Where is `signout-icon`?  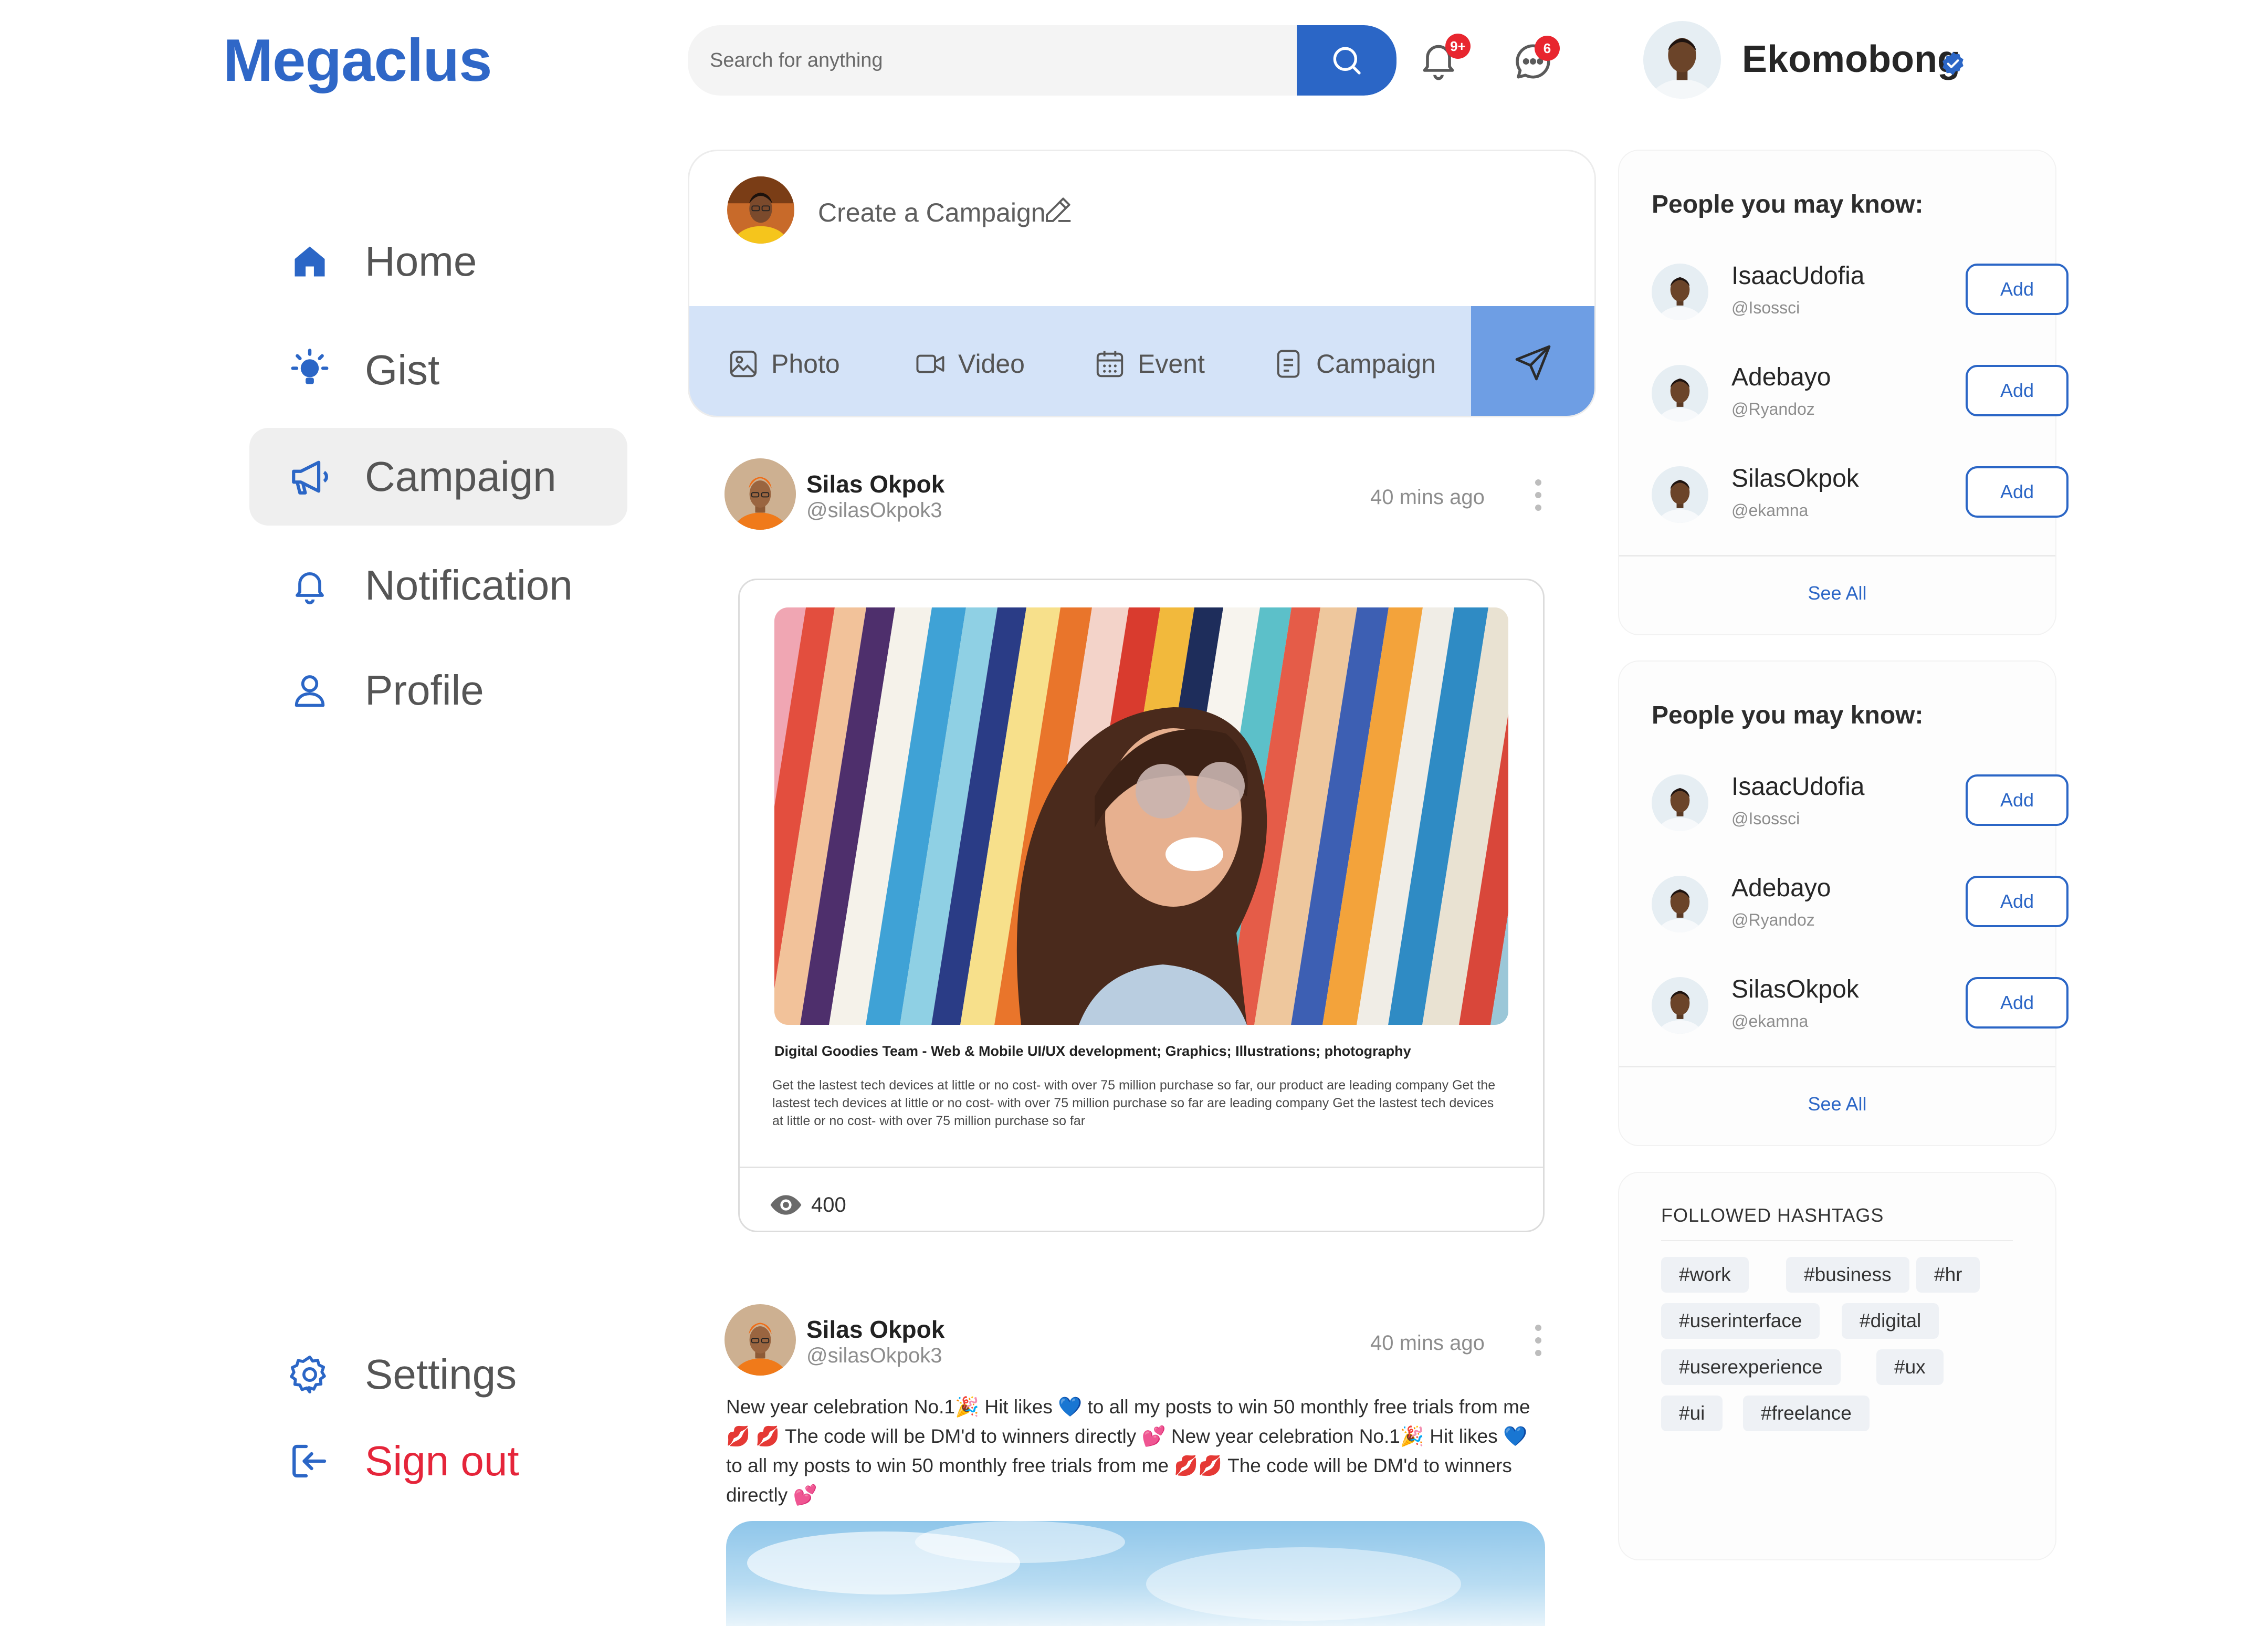 signout-icon is located at coordinates (310, 1461).